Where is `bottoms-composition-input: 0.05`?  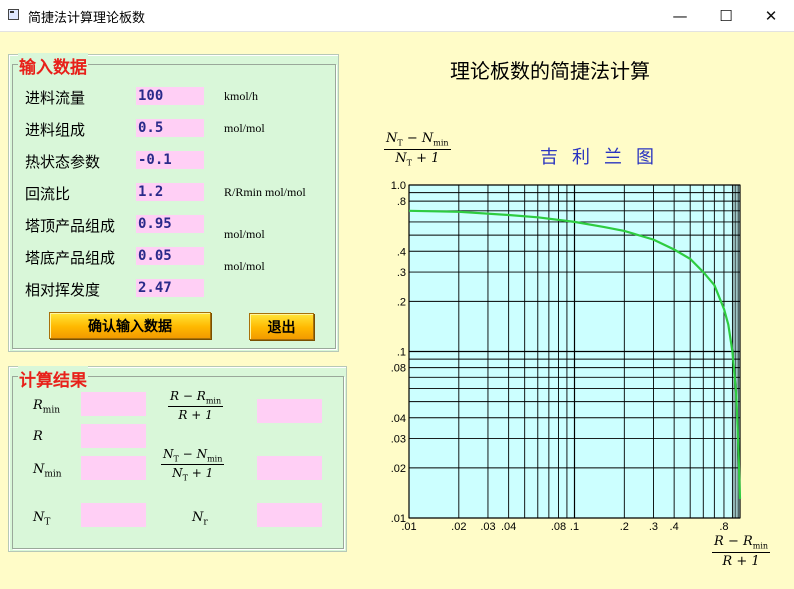
bottoms-composition-input: 0.05 is located at coordinates (170, 256).